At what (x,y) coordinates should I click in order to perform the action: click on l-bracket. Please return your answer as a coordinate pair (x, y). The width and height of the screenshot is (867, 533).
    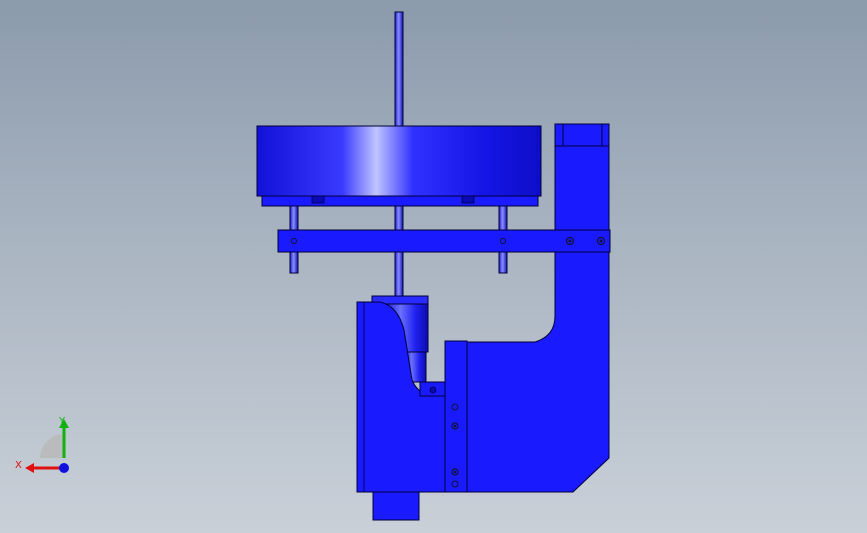
    Looking at the image, I should click on (538, 372).